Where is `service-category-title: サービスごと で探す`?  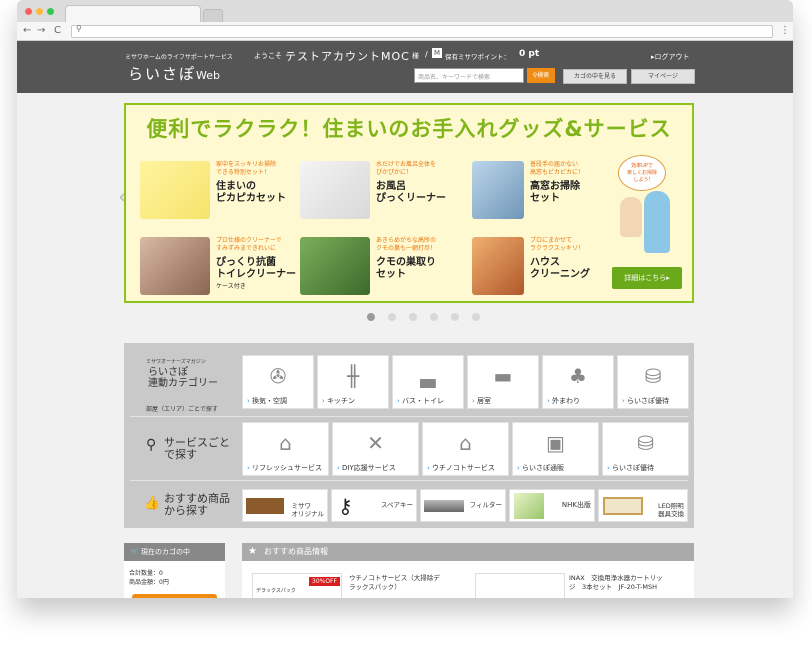 service-category-title: サービスごと で探す is located at coordinates (197, 448).